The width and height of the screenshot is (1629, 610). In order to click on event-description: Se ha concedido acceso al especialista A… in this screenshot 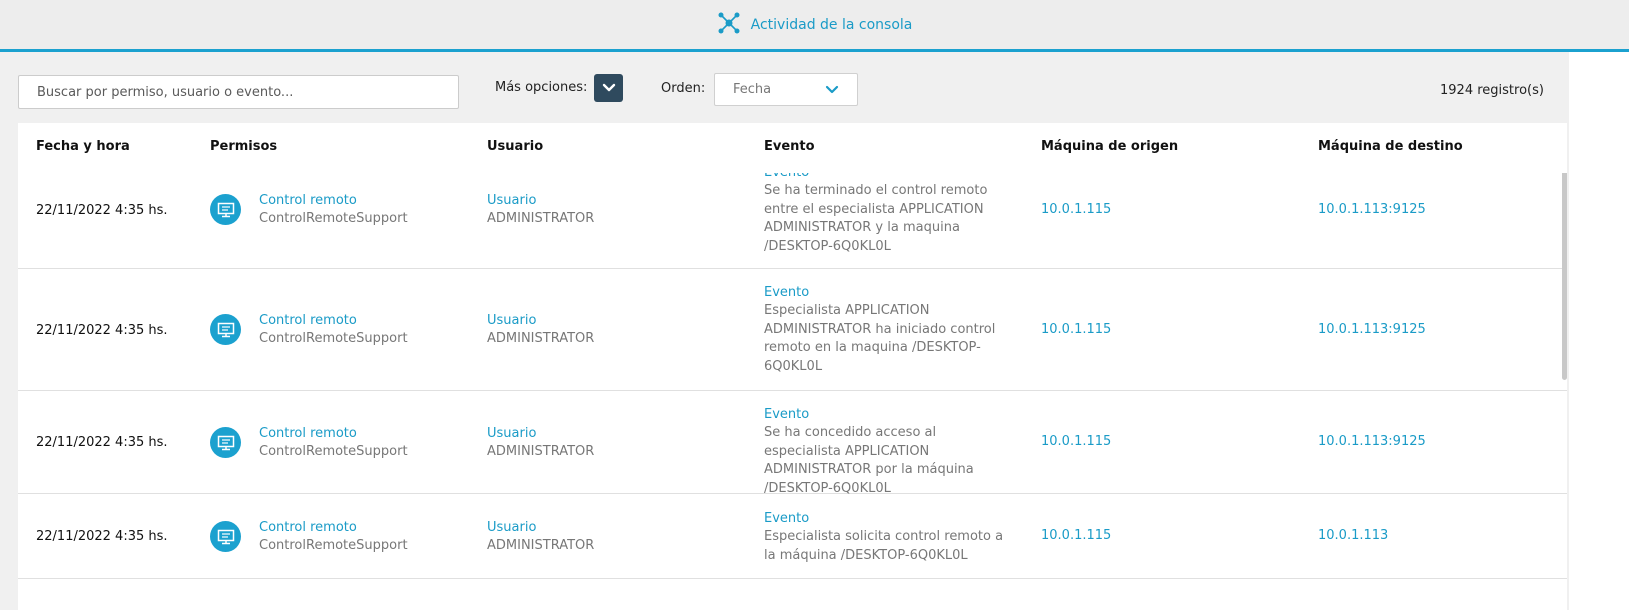, I will do `click(869, 460)`.